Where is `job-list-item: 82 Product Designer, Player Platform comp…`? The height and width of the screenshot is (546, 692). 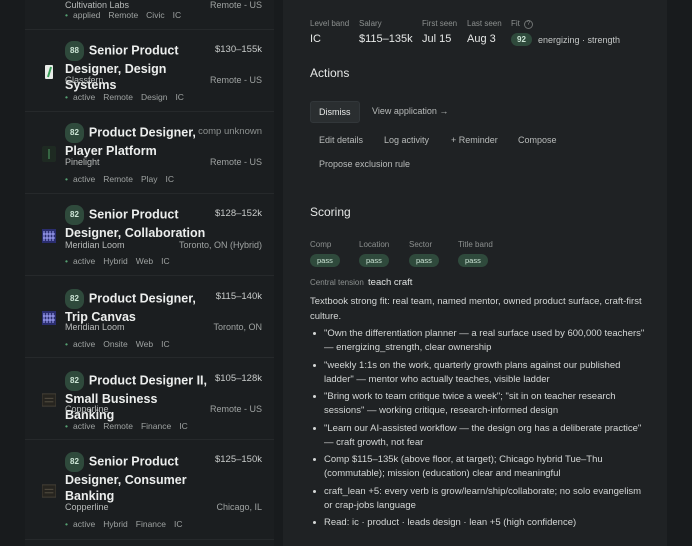
job-list-item: 82 Product Designer, Player Platform comp… is located at coordinates (149, 153).